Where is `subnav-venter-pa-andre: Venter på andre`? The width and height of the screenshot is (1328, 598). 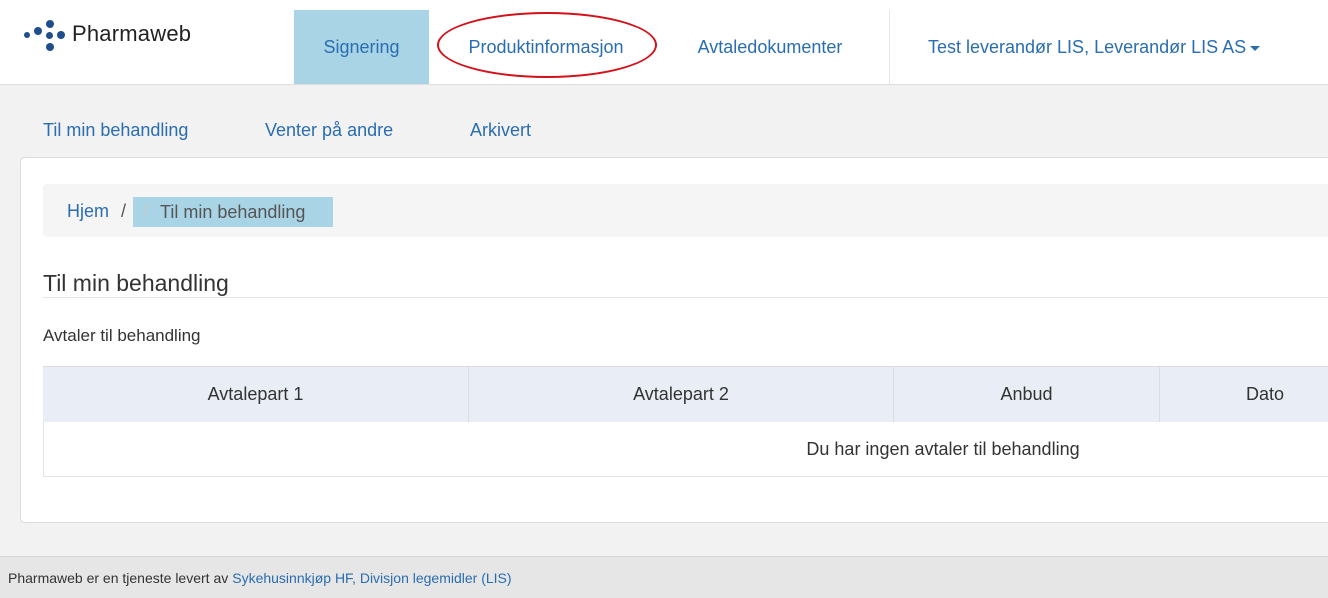
subnav-venter-pa-andre: Venter på andre is located at coordinates (329, 130).